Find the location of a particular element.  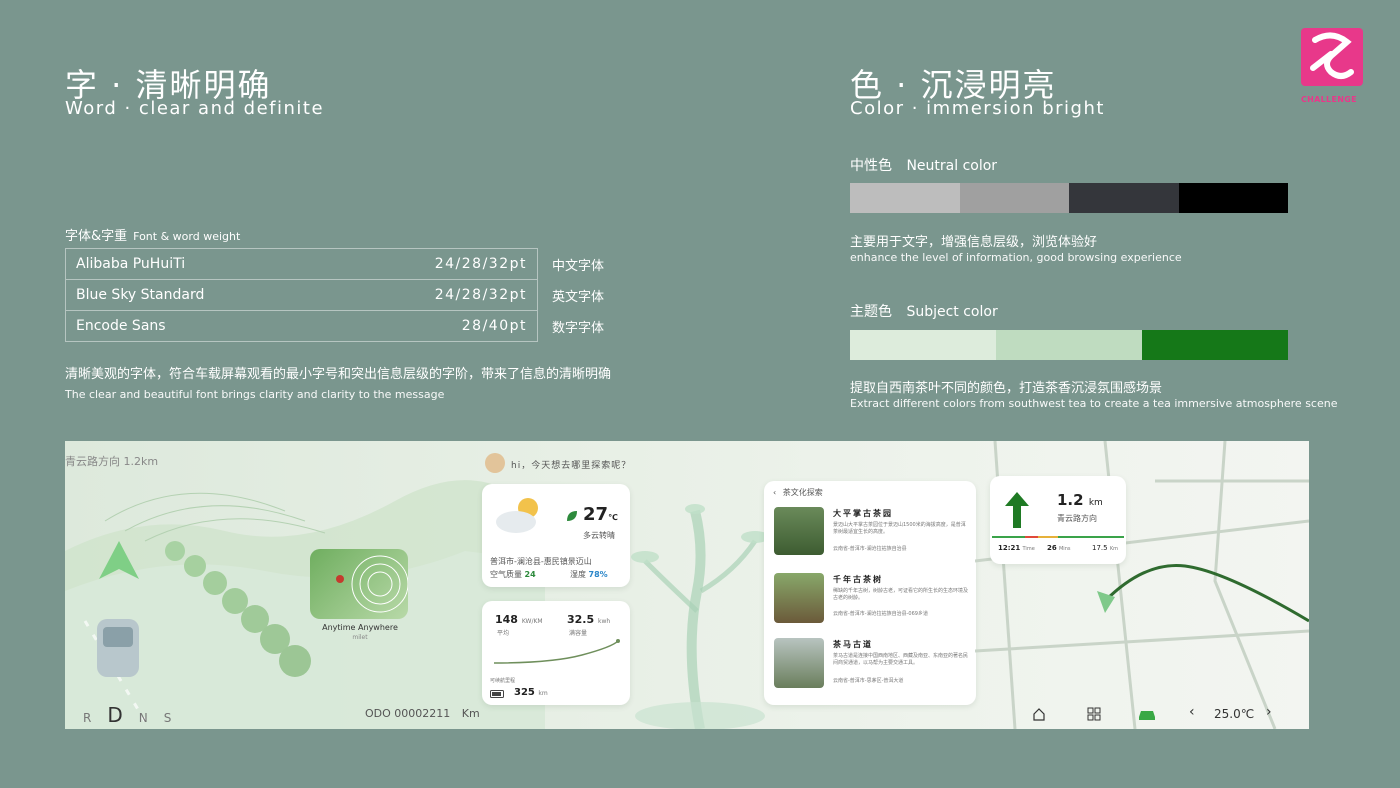

remain: 17.5 Km is located at coordinates (1105, 548).